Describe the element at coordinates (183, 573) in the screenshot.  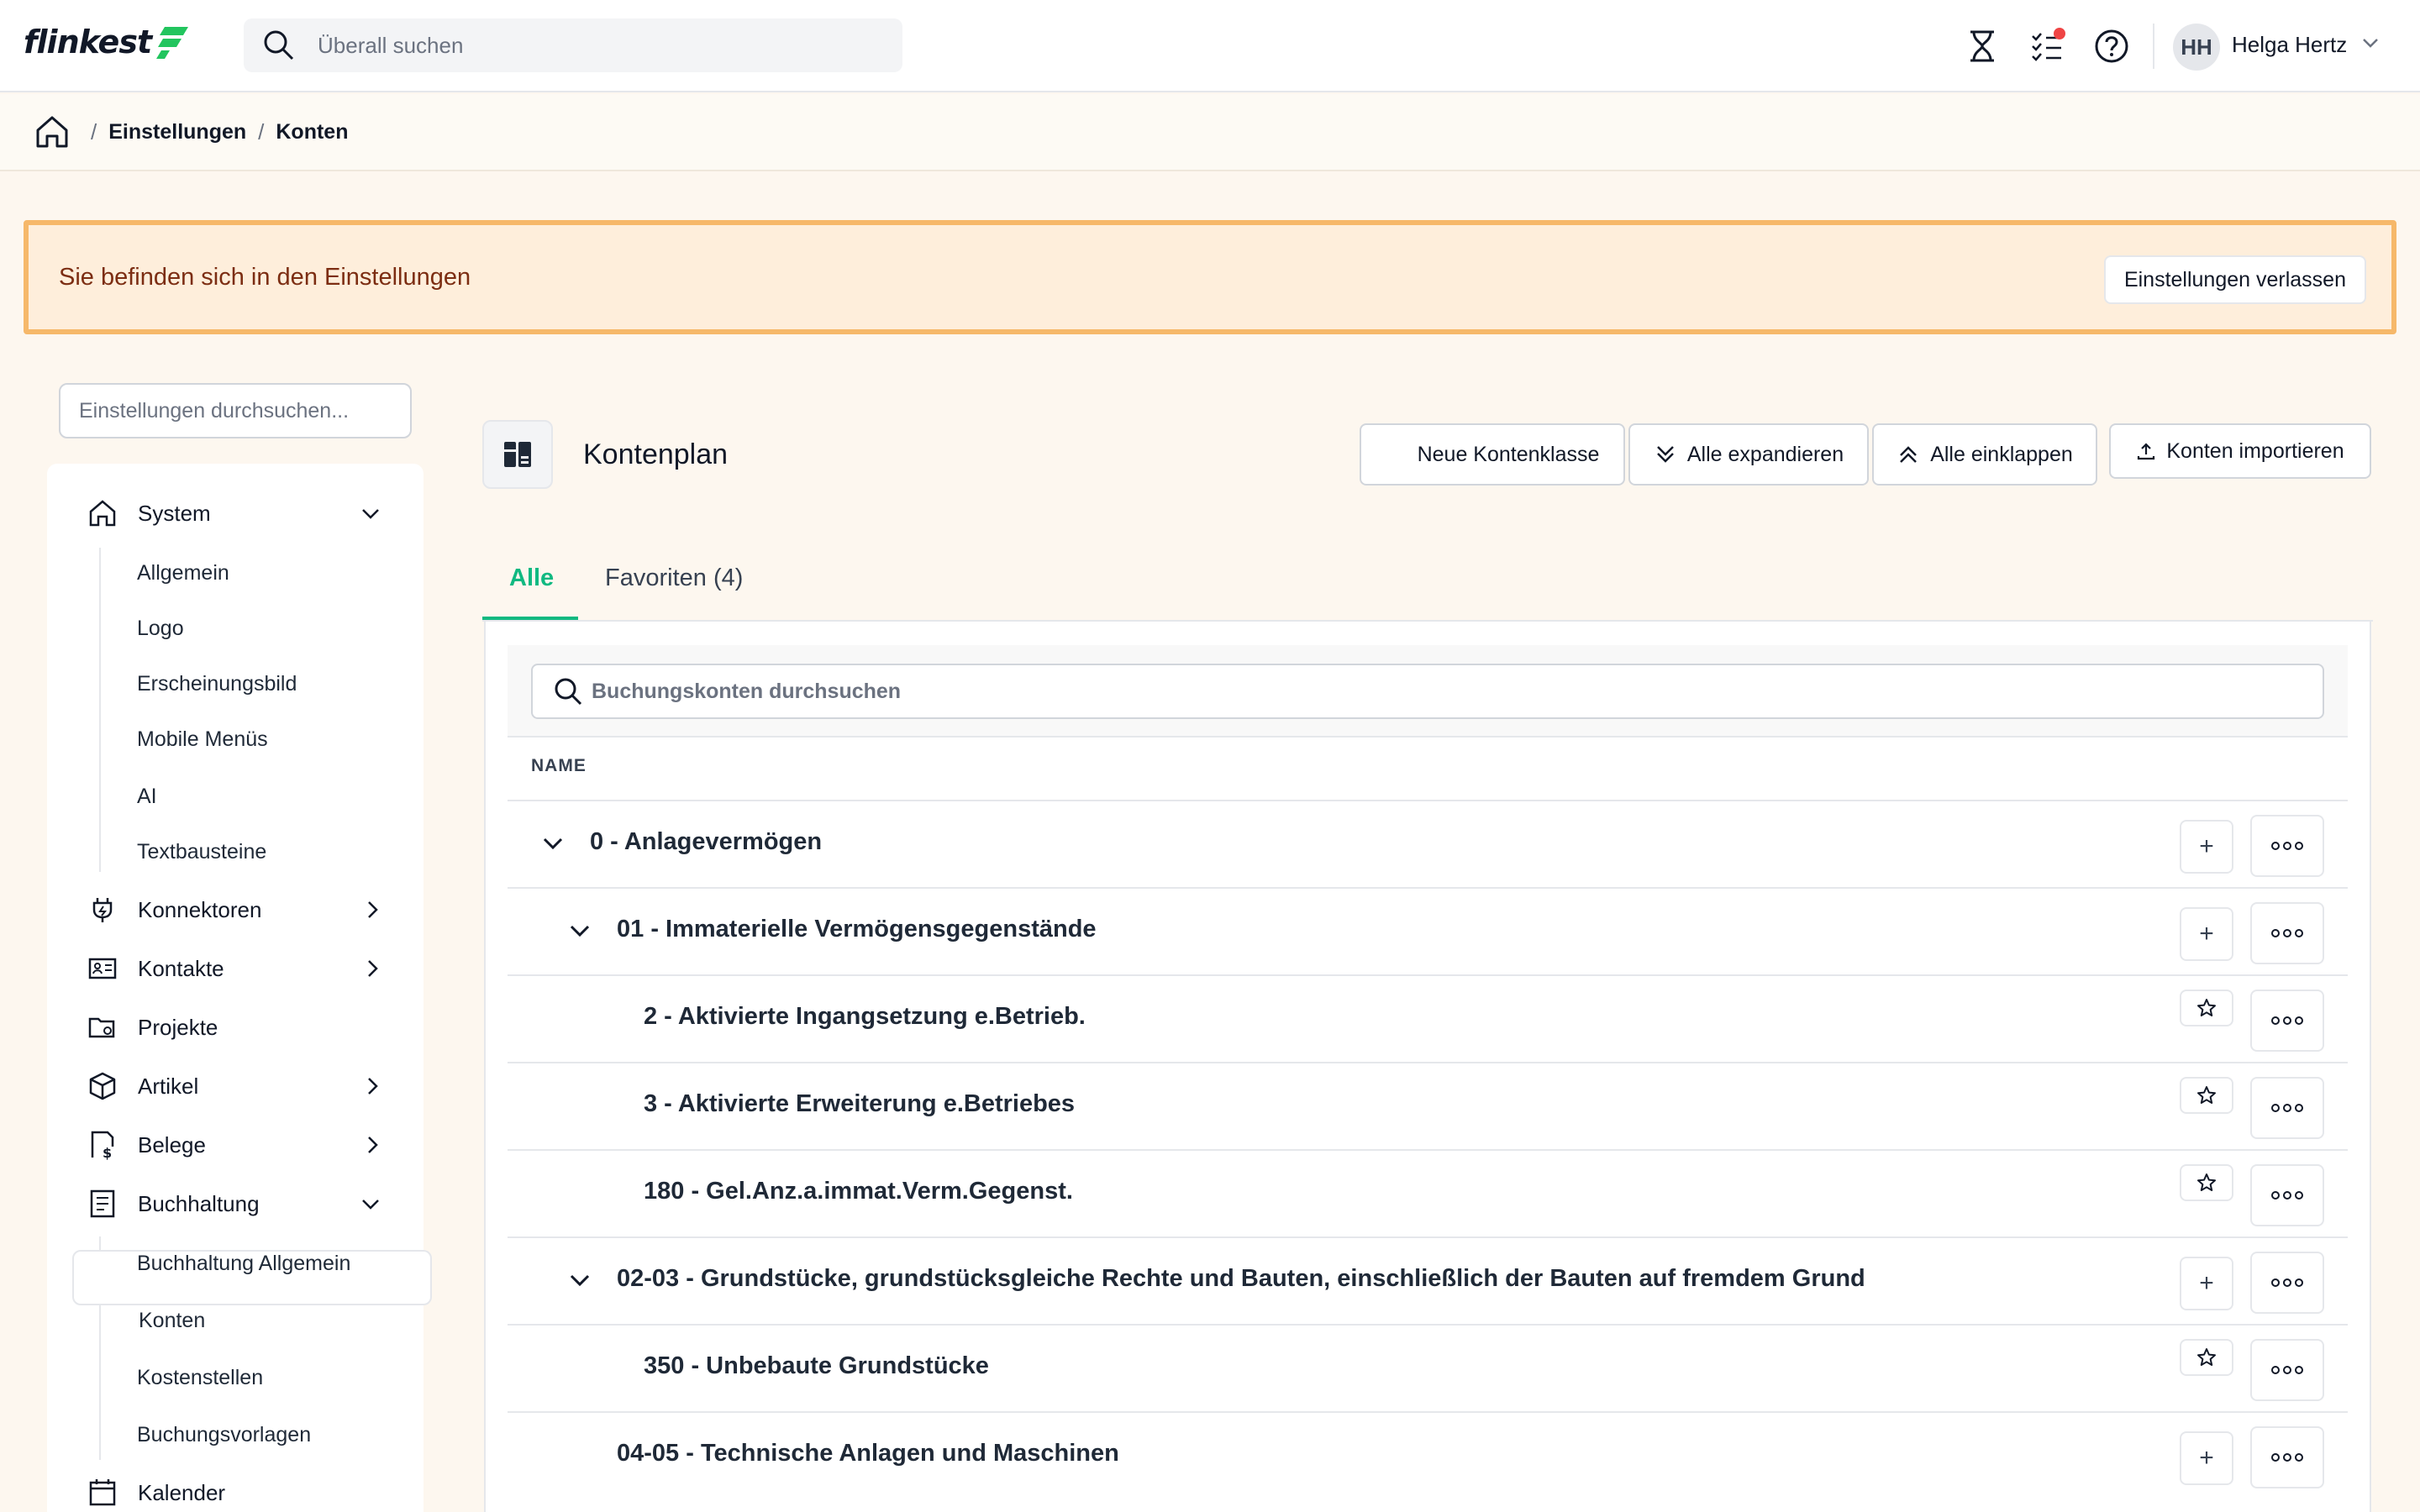
I see `sidebar-item-allgemein: Allgemein` at that location.